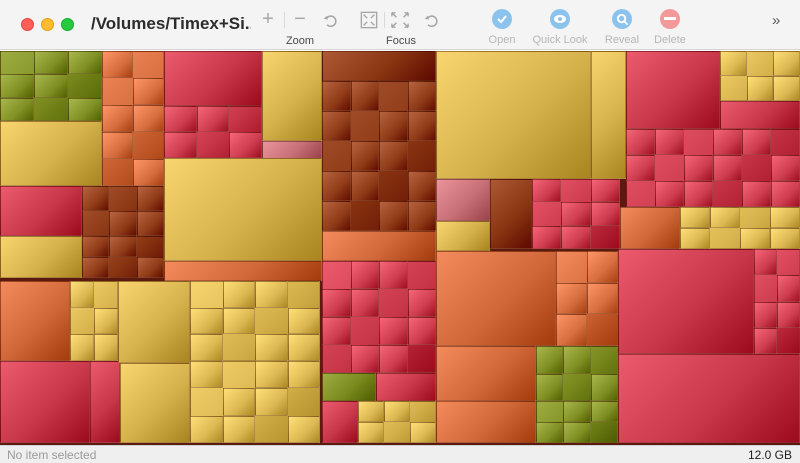 Image resolution: width=800 pixels, height=463 pixels. What do you see at coordinates (67, 24) in the screenshot?
I see `zoom-window-button` at bounding box center [67, 24].